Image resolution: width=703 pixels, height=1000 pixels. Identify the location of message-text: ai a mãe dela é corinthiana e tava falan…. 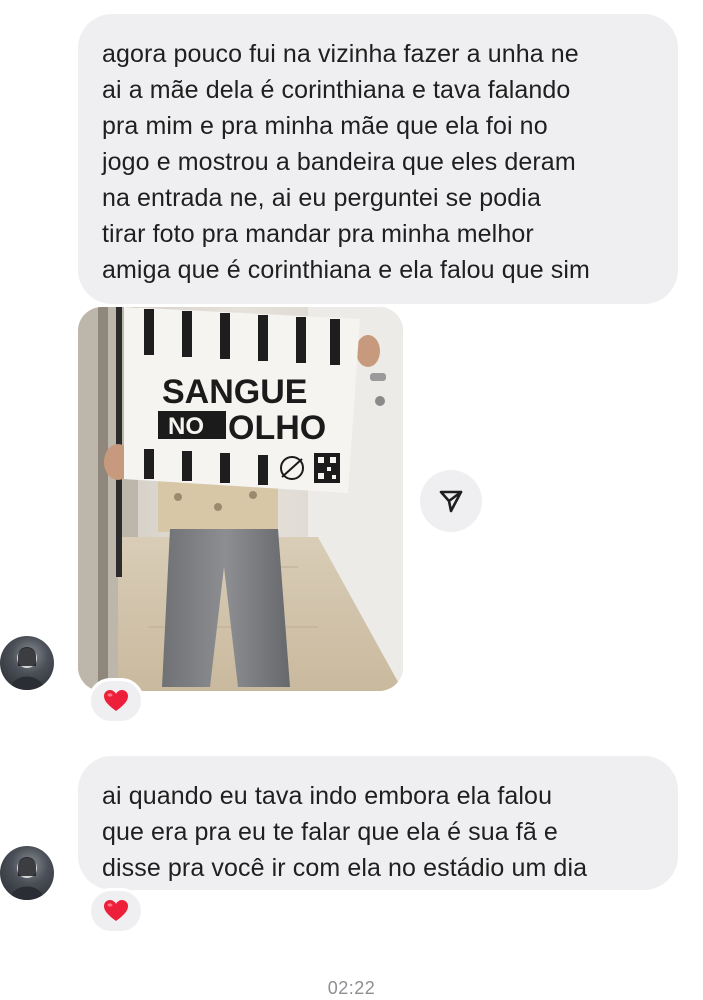
(336, 90).